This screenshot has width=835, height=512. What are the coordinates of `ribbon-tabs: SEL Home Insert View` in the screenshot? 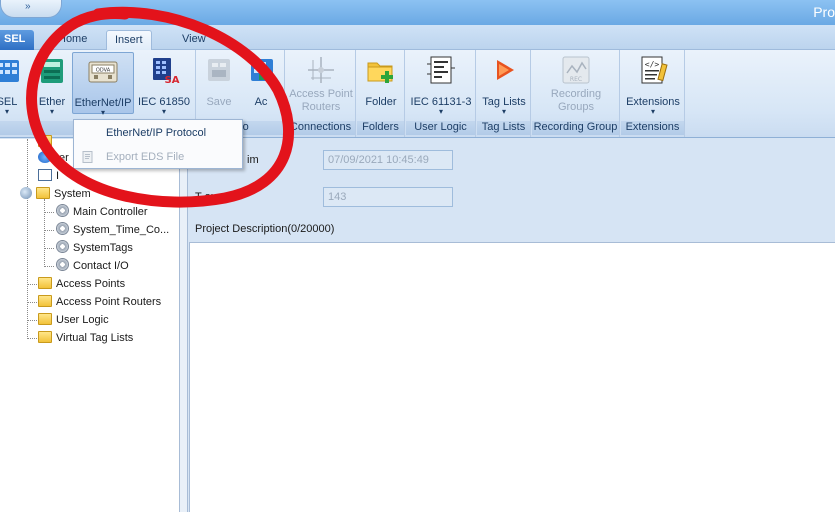 It's located at (417, 37).